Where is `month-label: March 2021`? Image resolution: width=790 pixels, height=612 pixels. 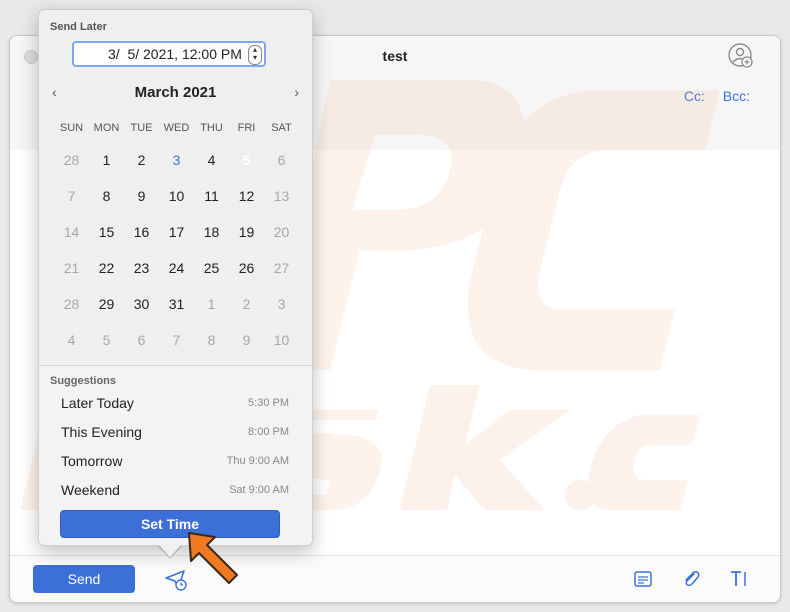
month-label: March 2021 is located at coordinates (175, 92).